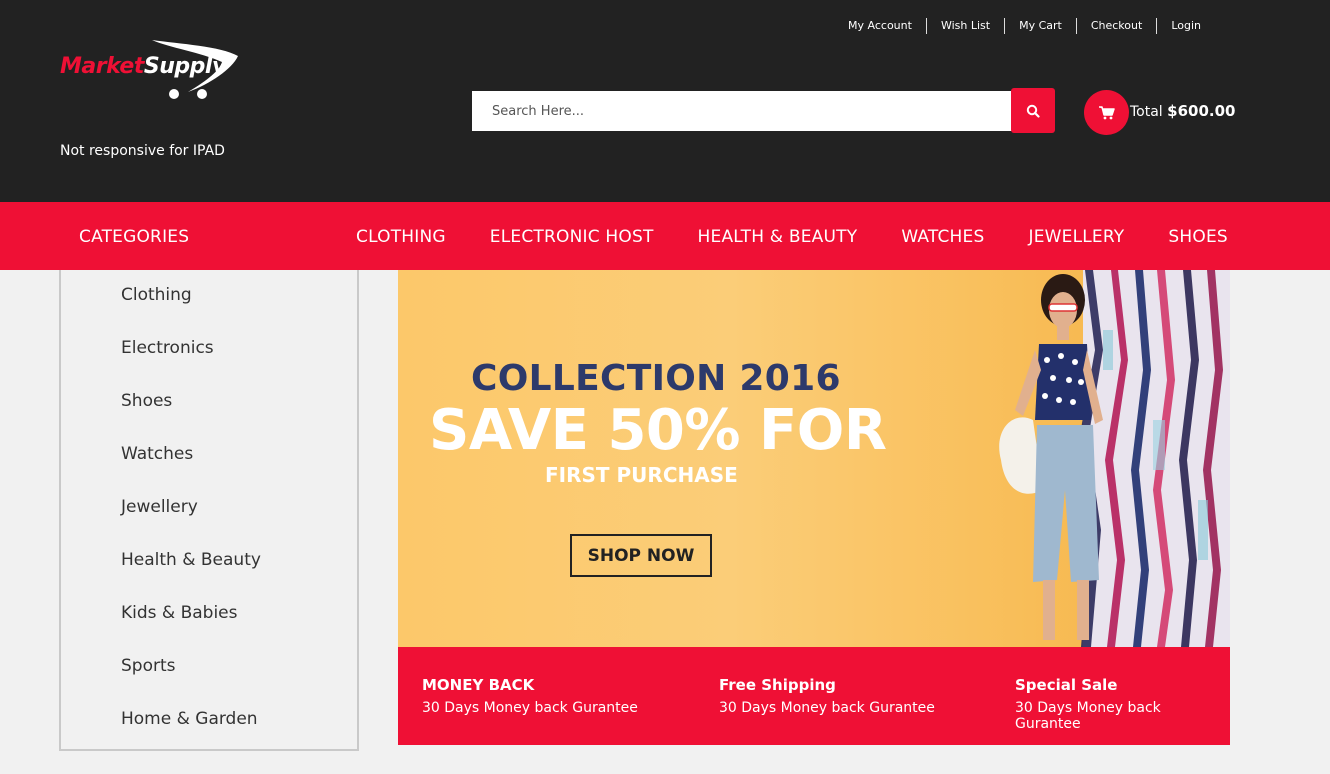  What do you see at coordinates (742, 111) in the screenshot?
I see `search-input` at bounding box center [742, 111].